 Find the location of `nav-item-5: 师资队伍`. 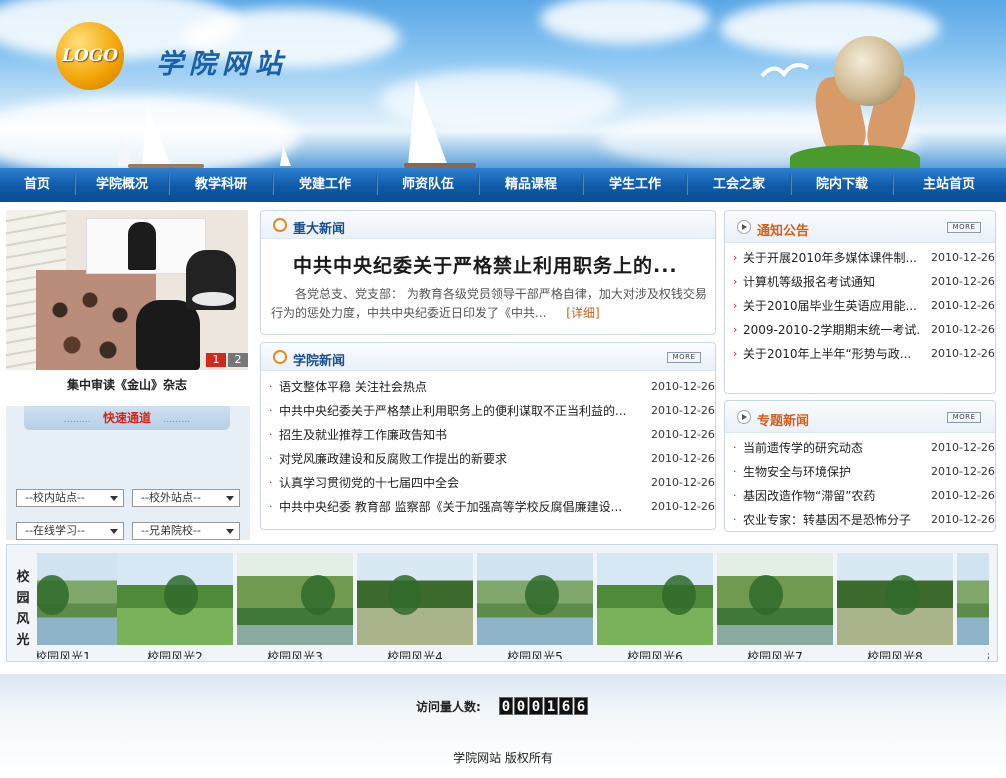

nav-item-5: 师资队伍 is located at coordinates (428, 185).